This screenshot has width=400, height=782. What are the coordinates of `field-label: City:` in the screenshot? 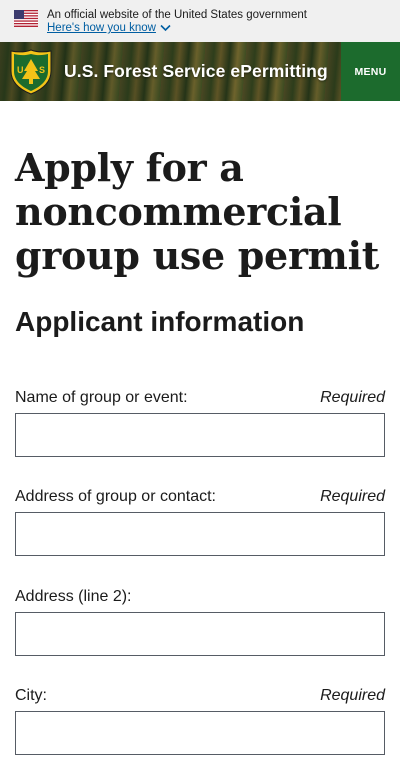 It's located at (31, 695).